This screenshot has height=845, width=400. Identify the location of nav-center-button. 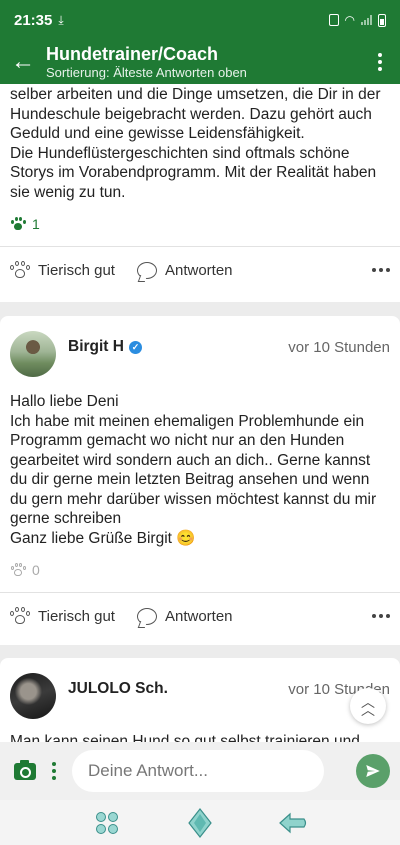
(200, 822).